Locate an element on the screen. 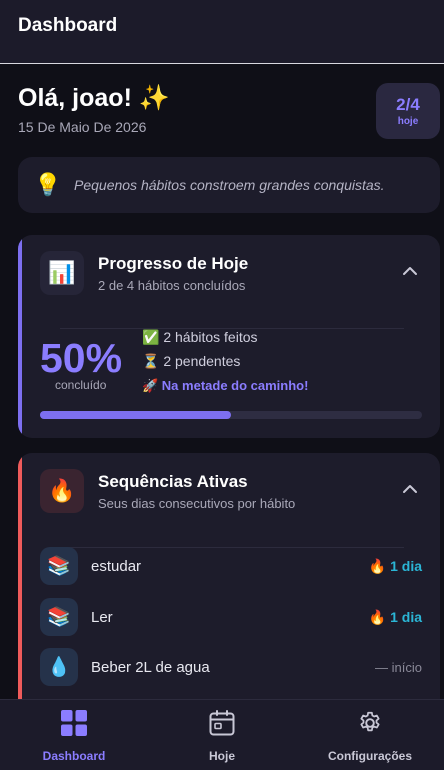 Image resolution: width=444 pixels, height=770 pixels. nav-hoje: Hoje is located at coordinates (222, 735).